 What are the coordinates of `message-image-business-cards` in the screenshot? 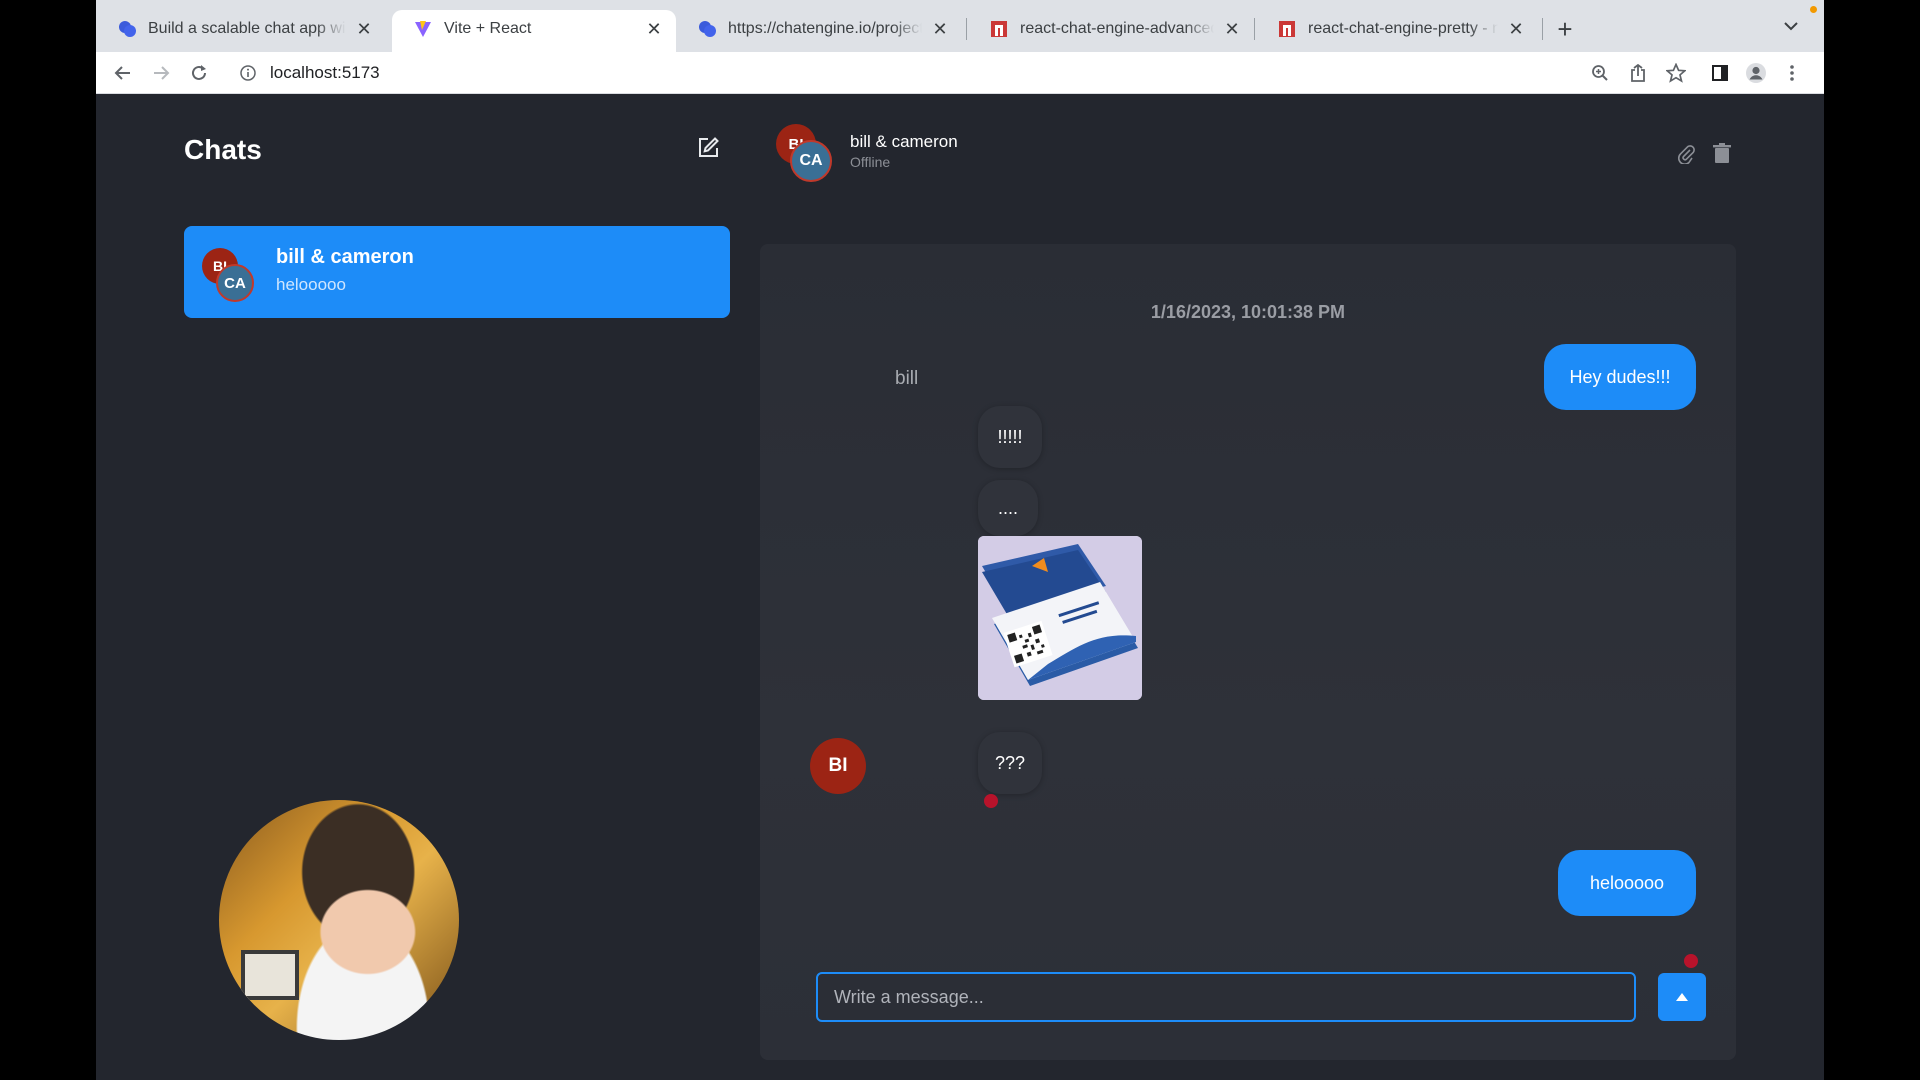 It's located at (1060, 618).